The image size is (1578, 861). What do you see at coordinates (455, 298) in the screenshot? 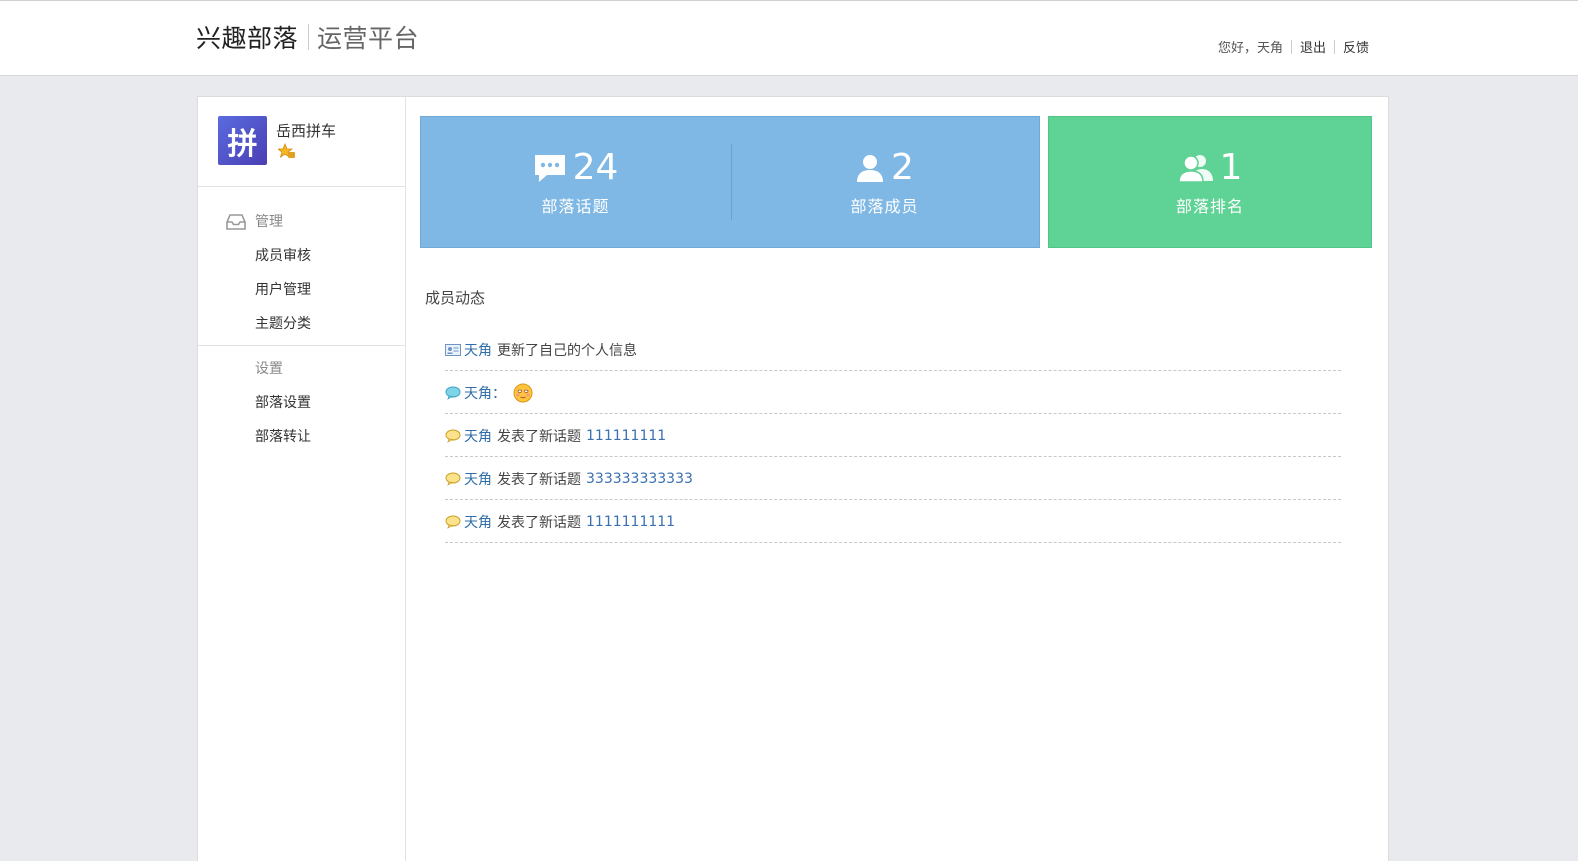
I see `activity-title: 成员动态` at bounding box center [455, 298].